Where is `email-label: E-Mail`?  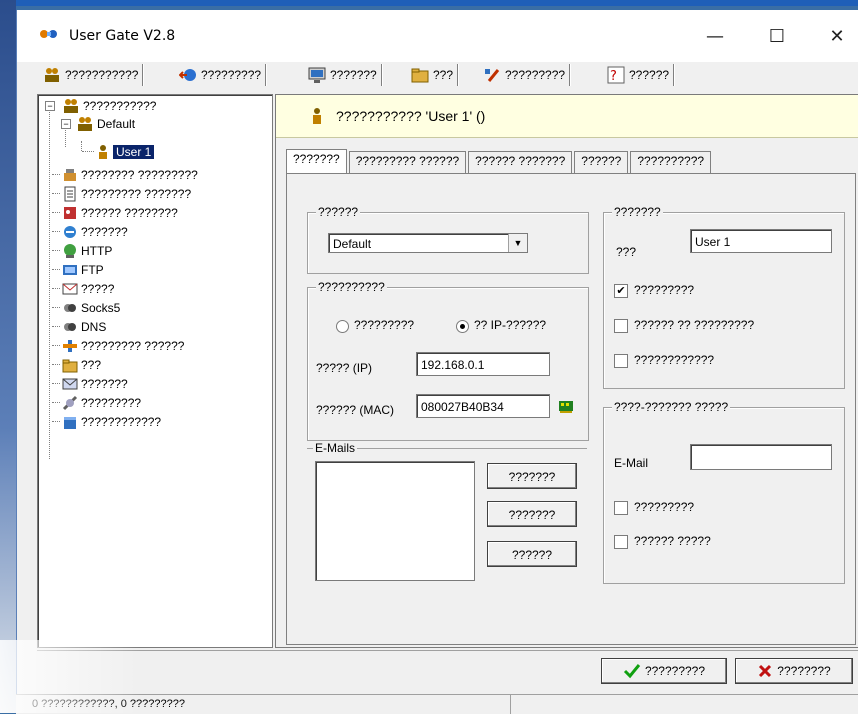 email-label: E-Mail is located at coordinates (631, 463).